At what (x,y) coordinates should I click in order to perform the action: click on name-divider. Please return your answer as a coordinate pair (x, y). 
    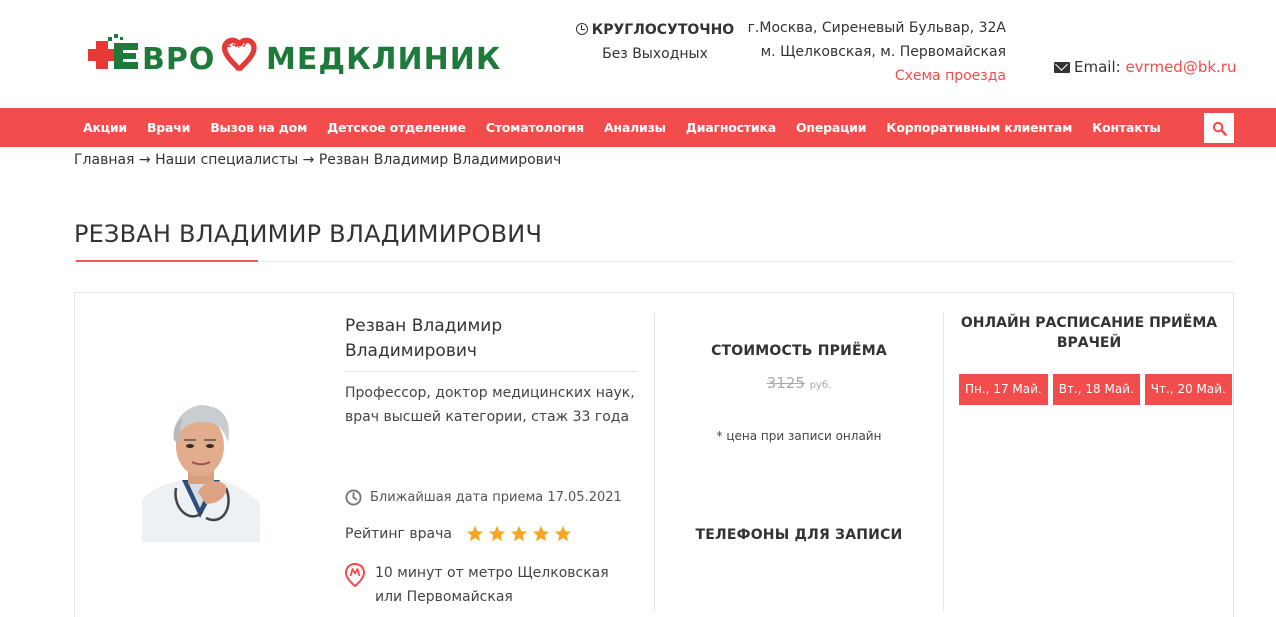
    Looking at the image, I should click on (491, 371).